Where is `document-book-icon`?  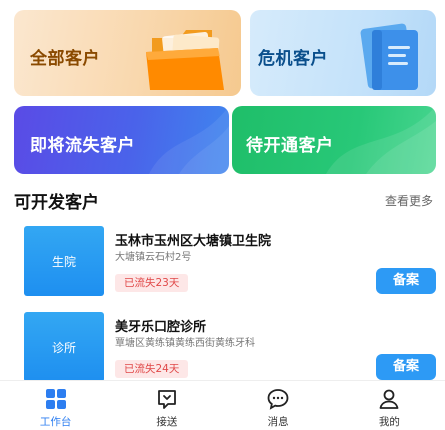 document-book-icon is located at coordinates (389, 56).